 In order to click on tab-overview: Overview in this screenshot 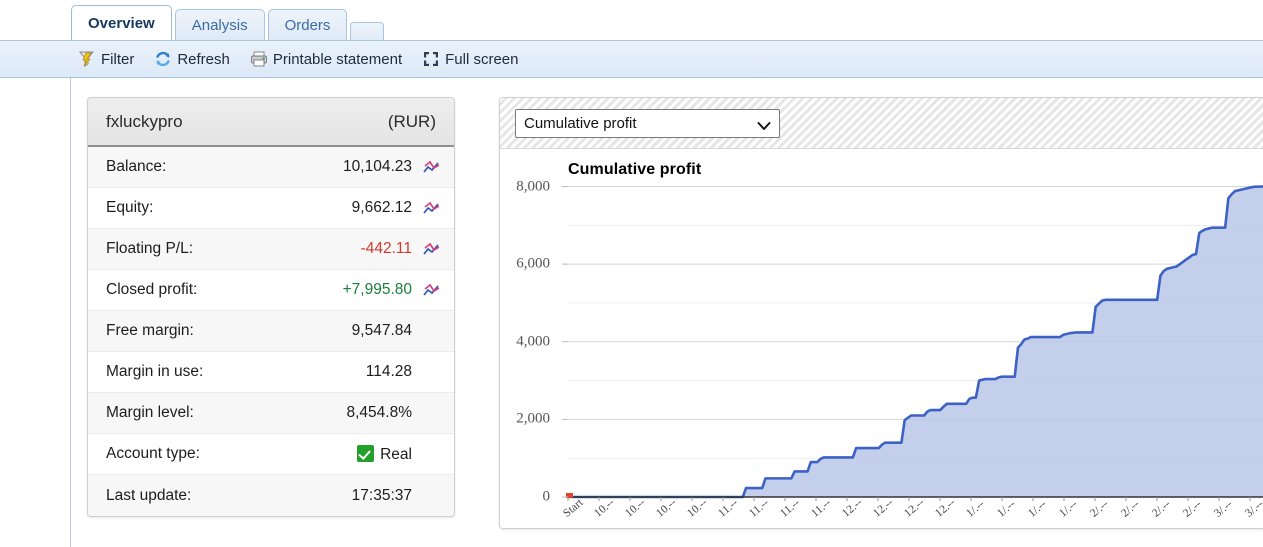, I will do `click(121, 22)`.